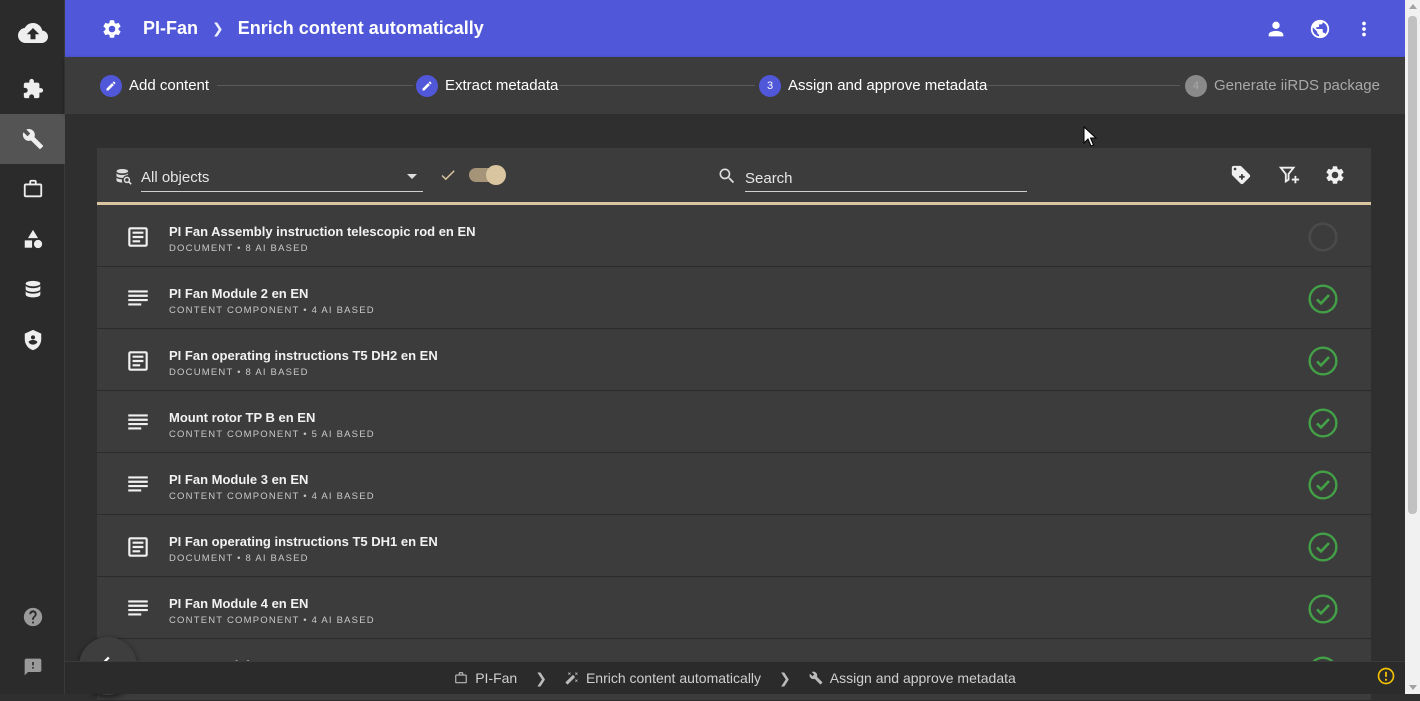 This screenshot has width=1420, height=701. I want to click on step-label: Assign and approve metadata, so click(888, 85).